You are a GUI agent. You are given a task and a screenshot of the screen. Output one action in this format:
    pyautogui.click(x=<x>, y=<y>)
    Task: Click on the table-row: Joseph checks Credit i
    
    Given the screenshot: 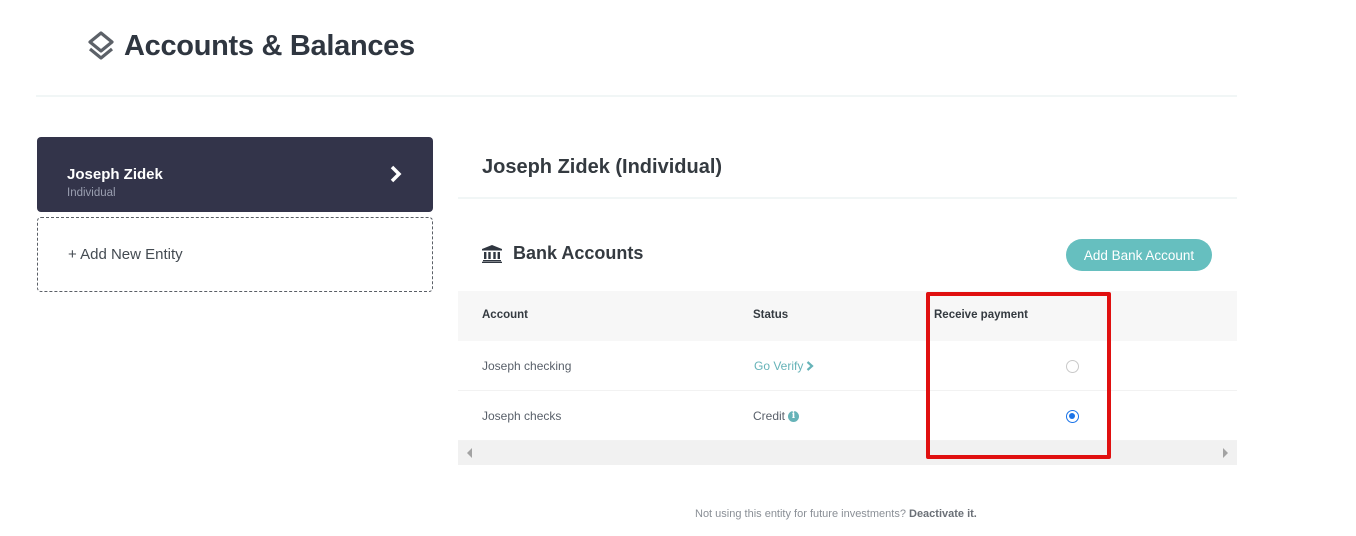 What is the action you would take?
    pyautogui.click(x=847, y=416)
    